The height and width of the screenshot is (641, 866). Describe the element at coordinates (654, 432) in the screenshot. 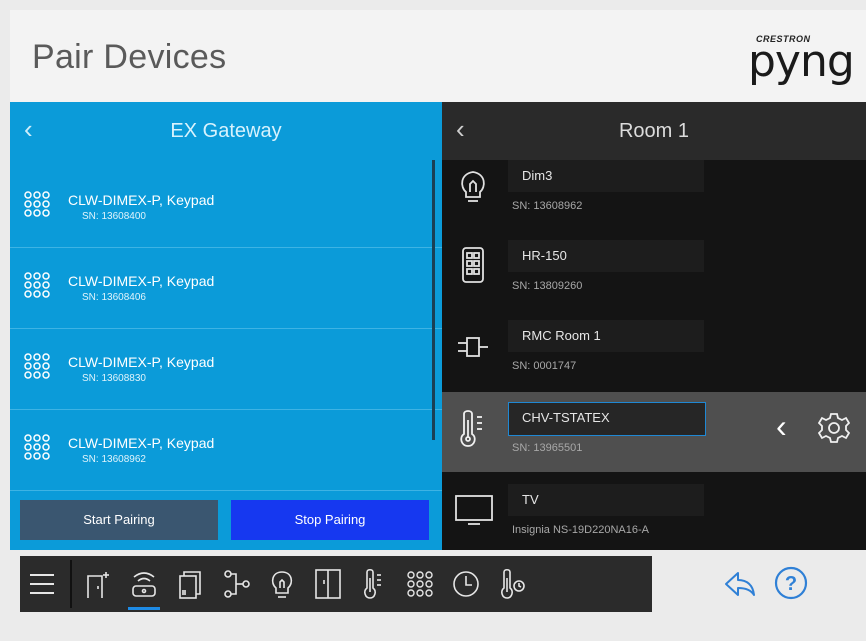

I see `room-device-row-selected: CHV-TSTATEX SN: 13965501 ‹` at that location.